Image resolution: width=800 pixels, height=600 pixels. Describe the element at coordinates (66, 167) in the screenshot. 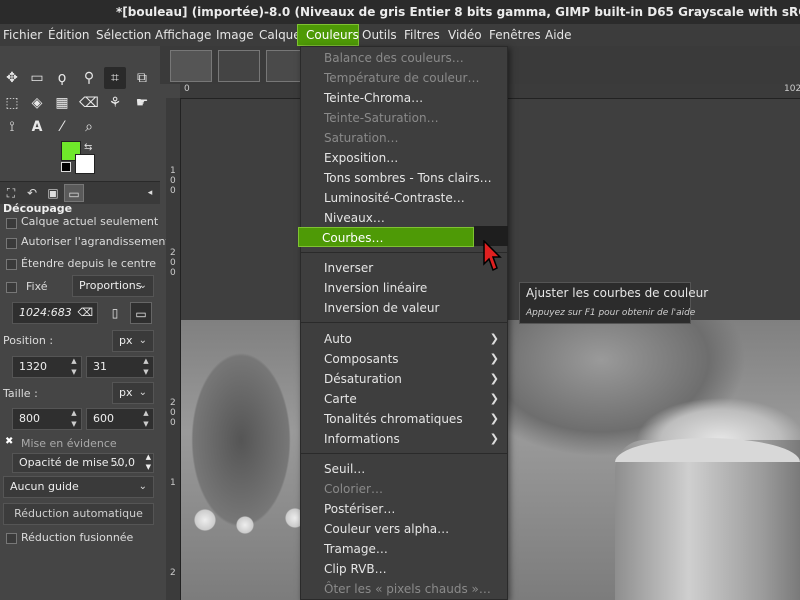

I see `reset-colors-icon` at that location.